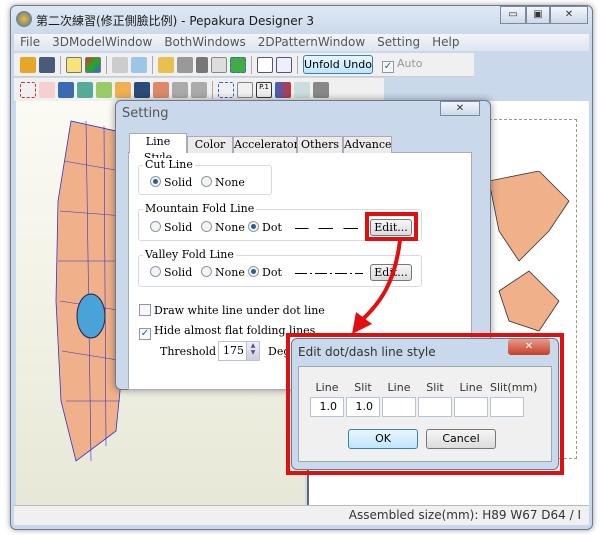 The height and width of the screenshot is (535, 600). I want to click on menu-bothwindows: BothWindows, so click(204, 42).